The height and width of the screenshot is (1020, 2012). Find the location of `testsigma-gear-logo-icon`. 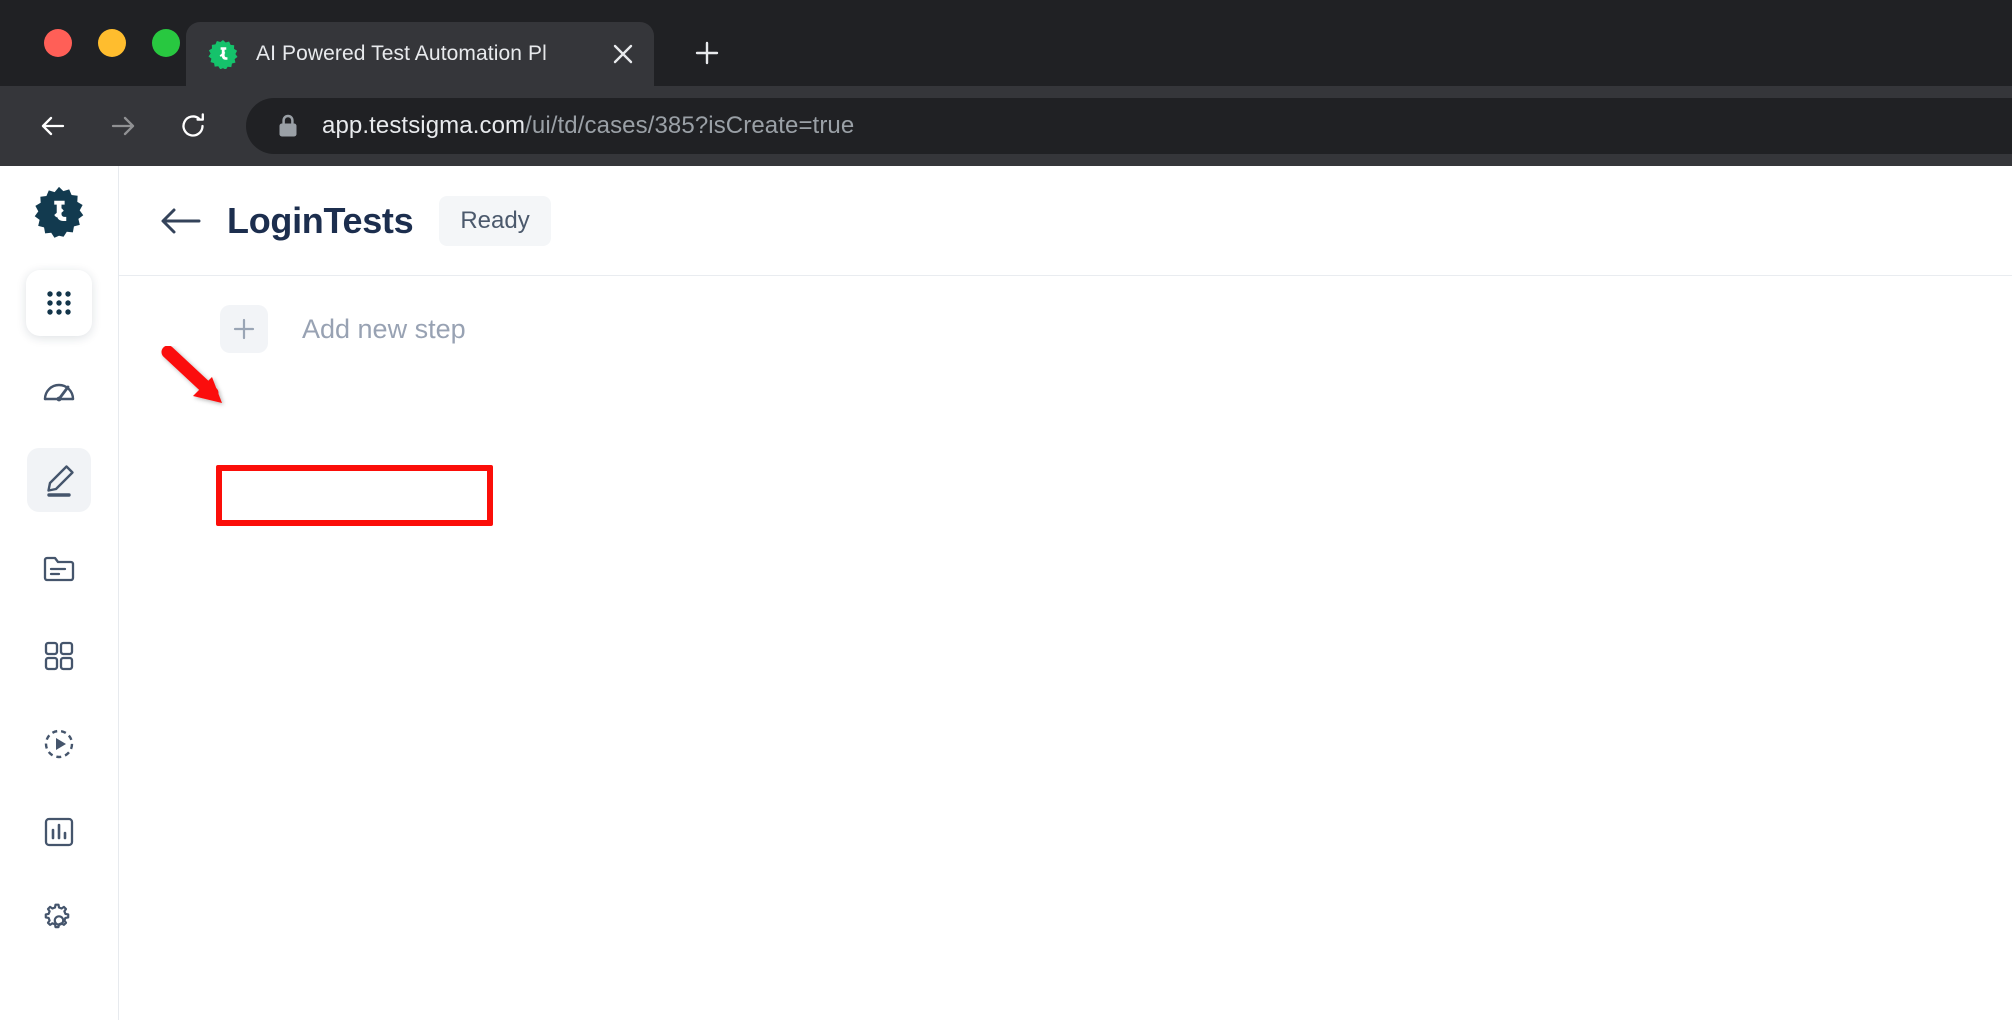

testsigma-gear-logo-icon is located at coordinates (59, 212).